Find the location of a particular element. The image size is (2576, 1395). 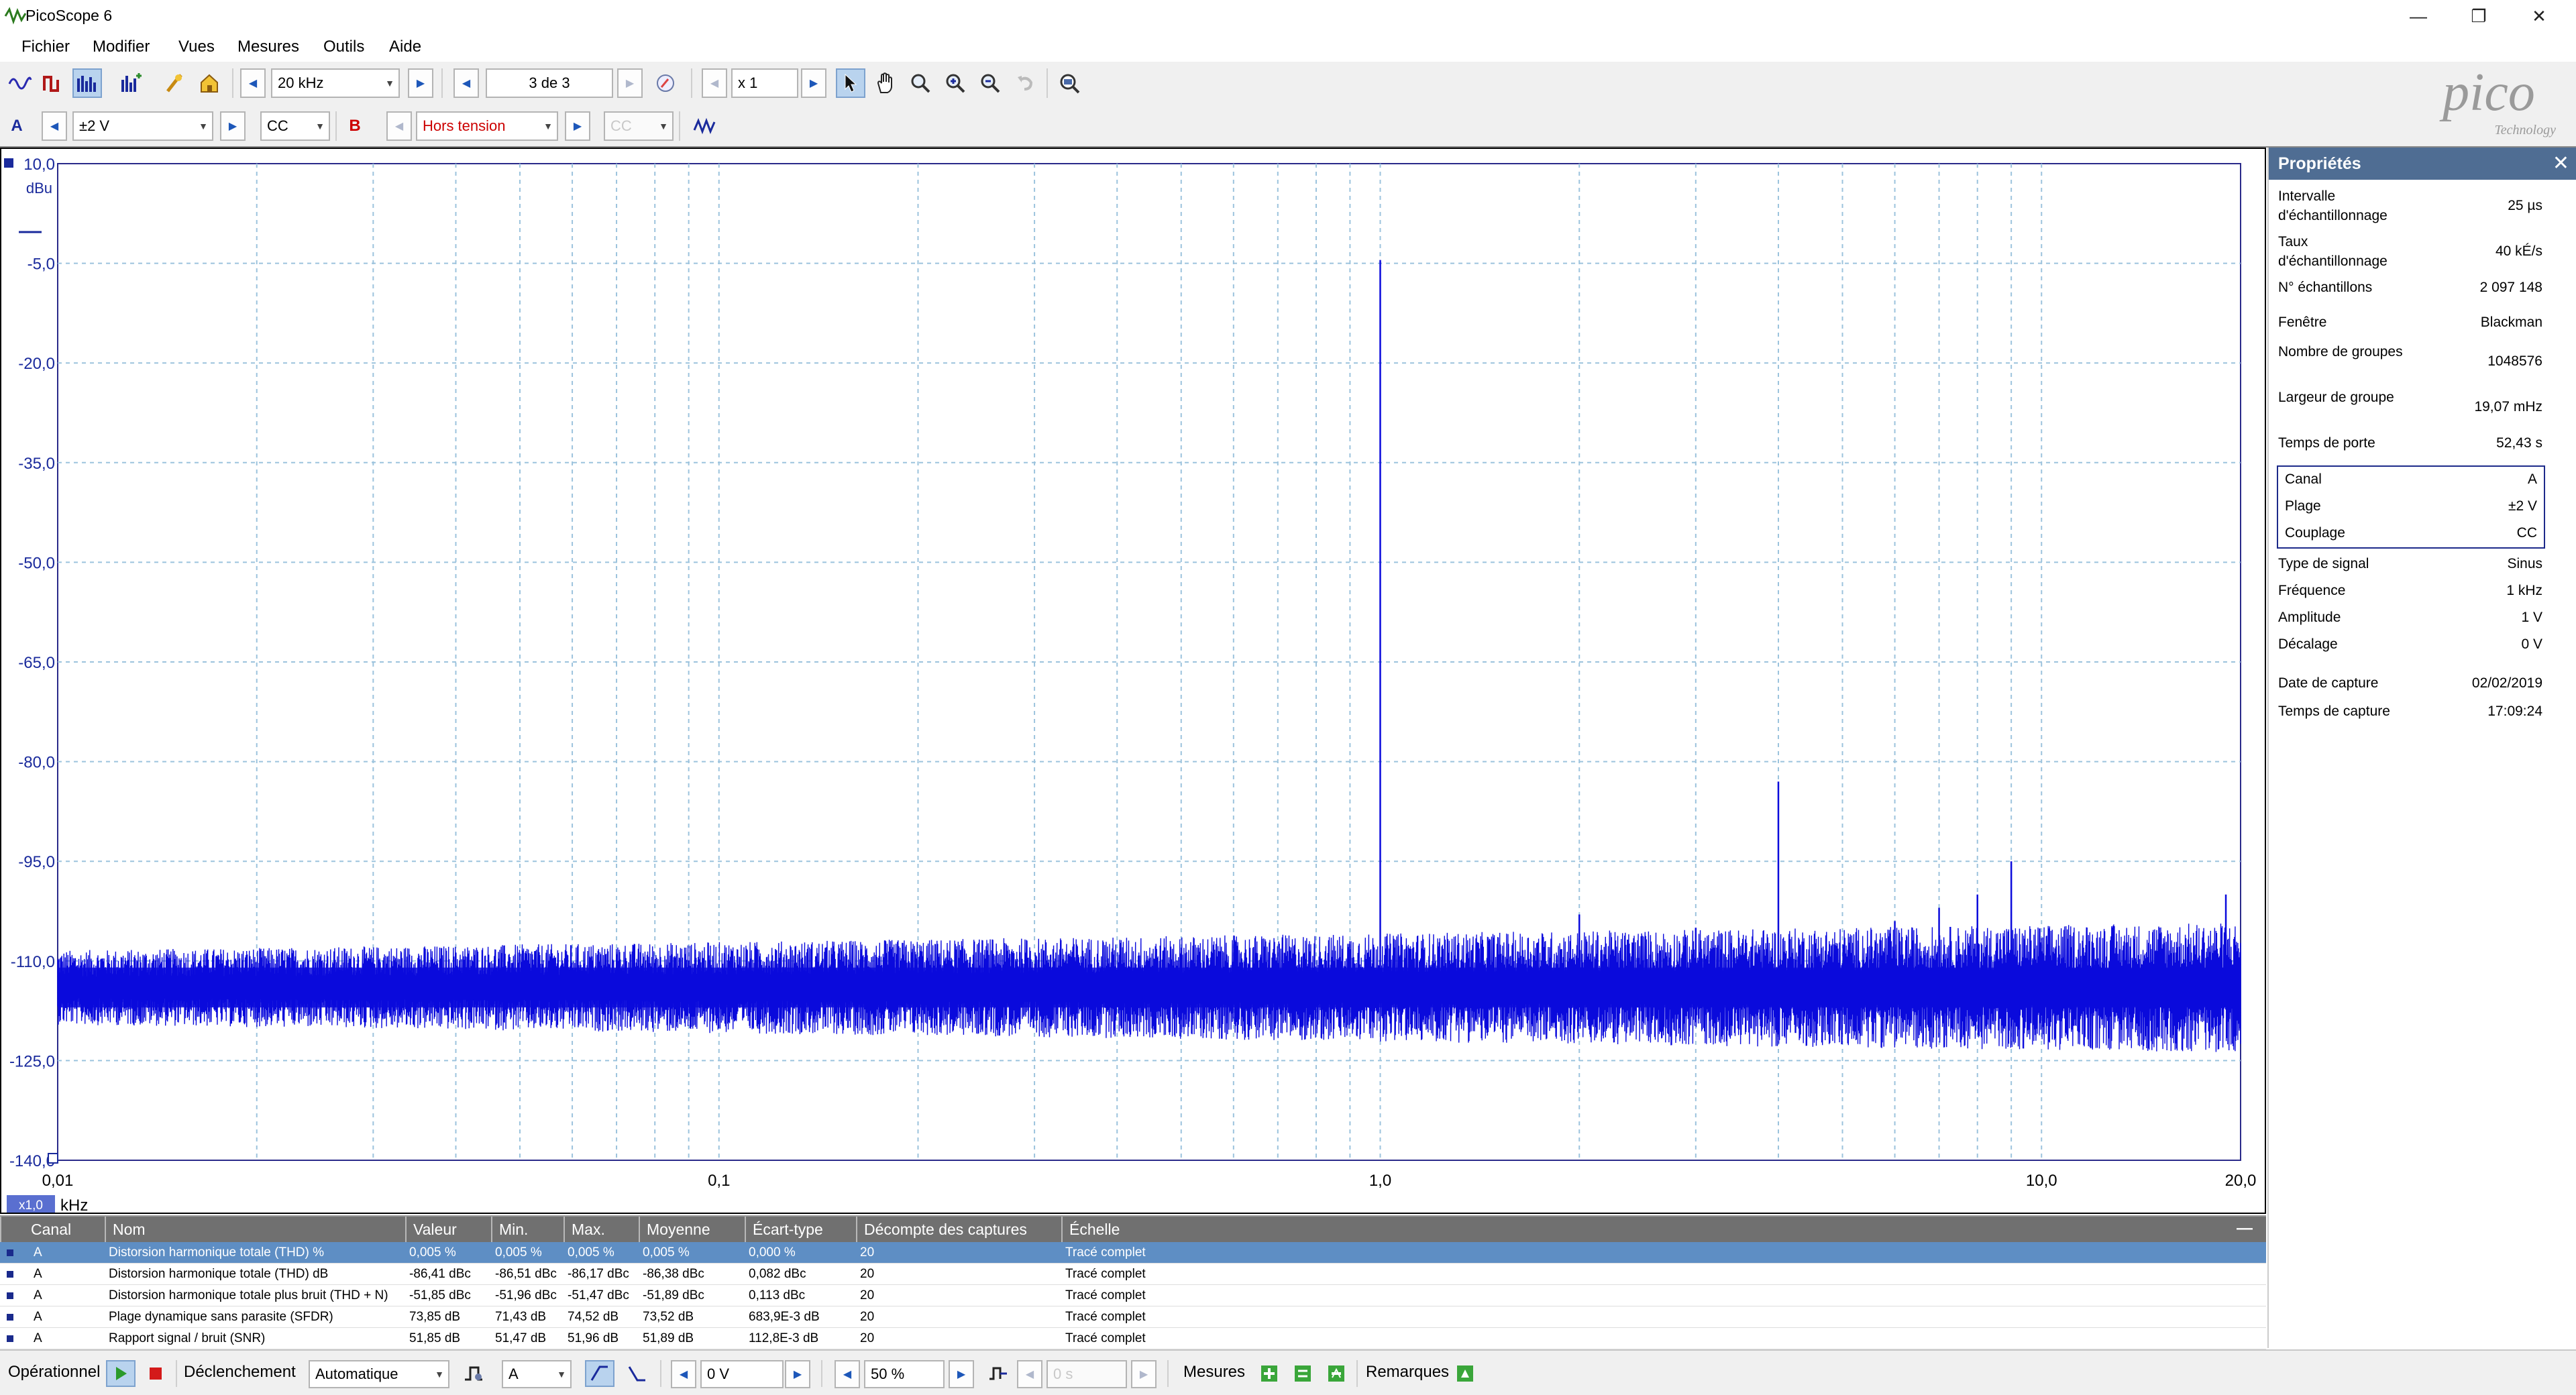

trigger-level-prev-button: ◀ is located at coordinates (683, 1374).